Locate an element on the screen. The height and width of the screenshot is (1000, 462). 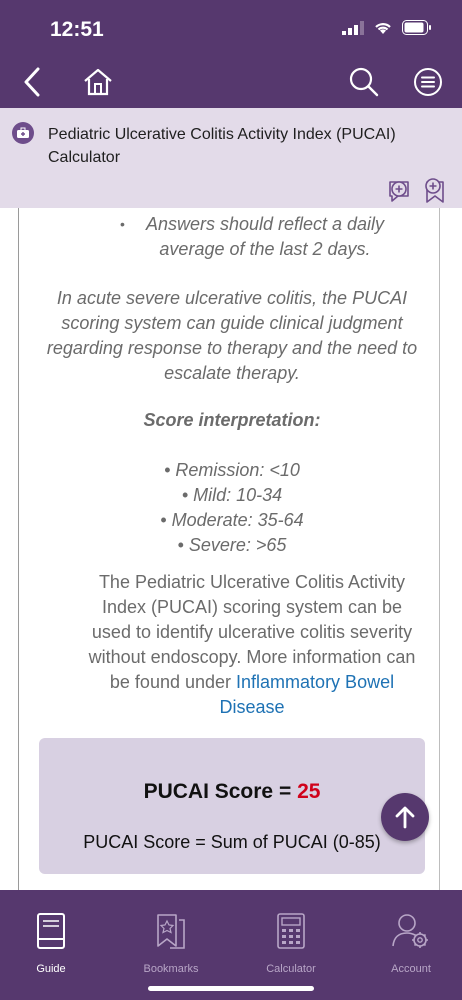
score-formula: PUCAI Score = Sum of PUCAI (0-85) is located at coordinates (232, 842).